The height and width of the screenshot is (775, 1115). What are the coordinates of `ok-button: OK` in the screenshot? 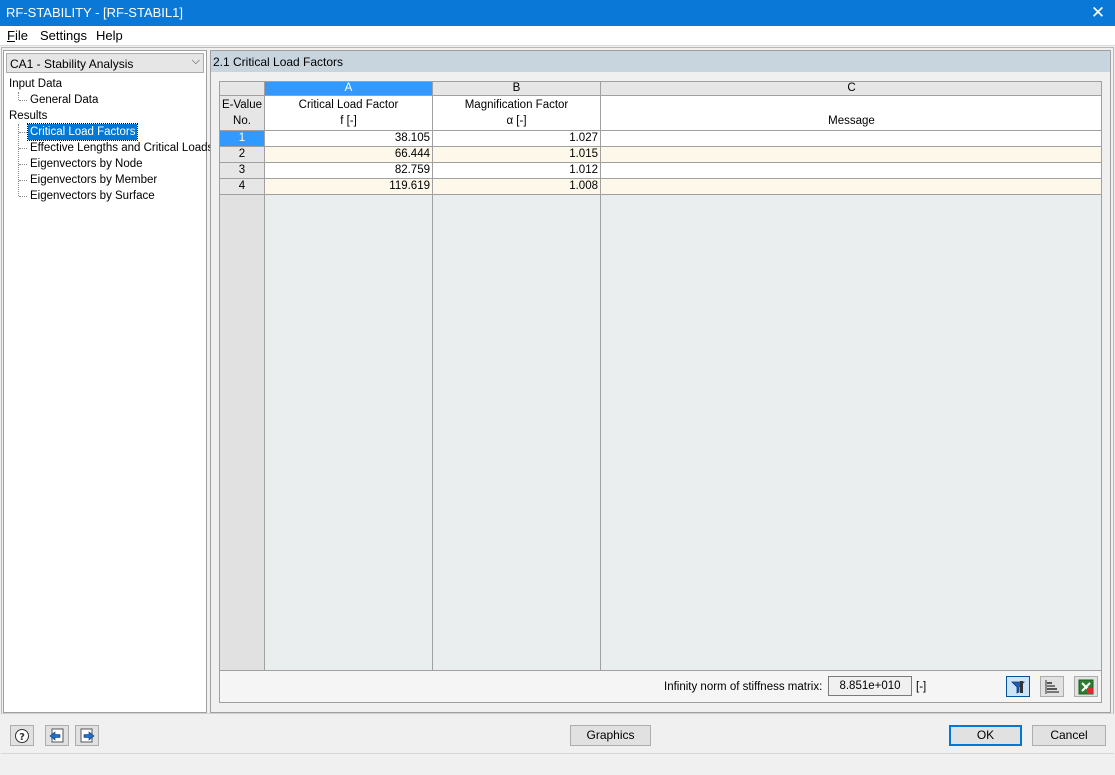 It's located at (985, 735).